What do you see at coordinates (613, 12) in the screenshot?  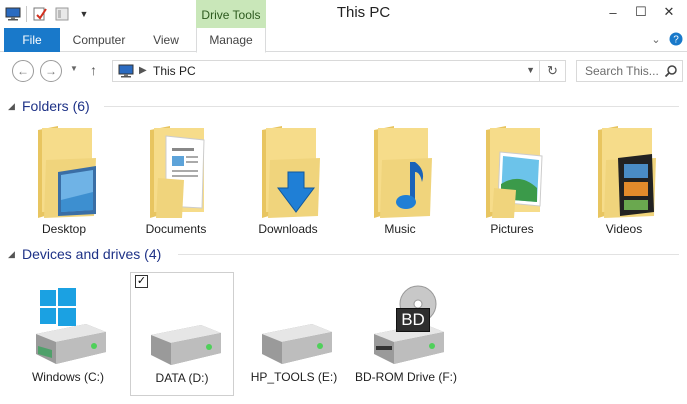 I see `minimize-icon: –` at bounding box center [613, 12].